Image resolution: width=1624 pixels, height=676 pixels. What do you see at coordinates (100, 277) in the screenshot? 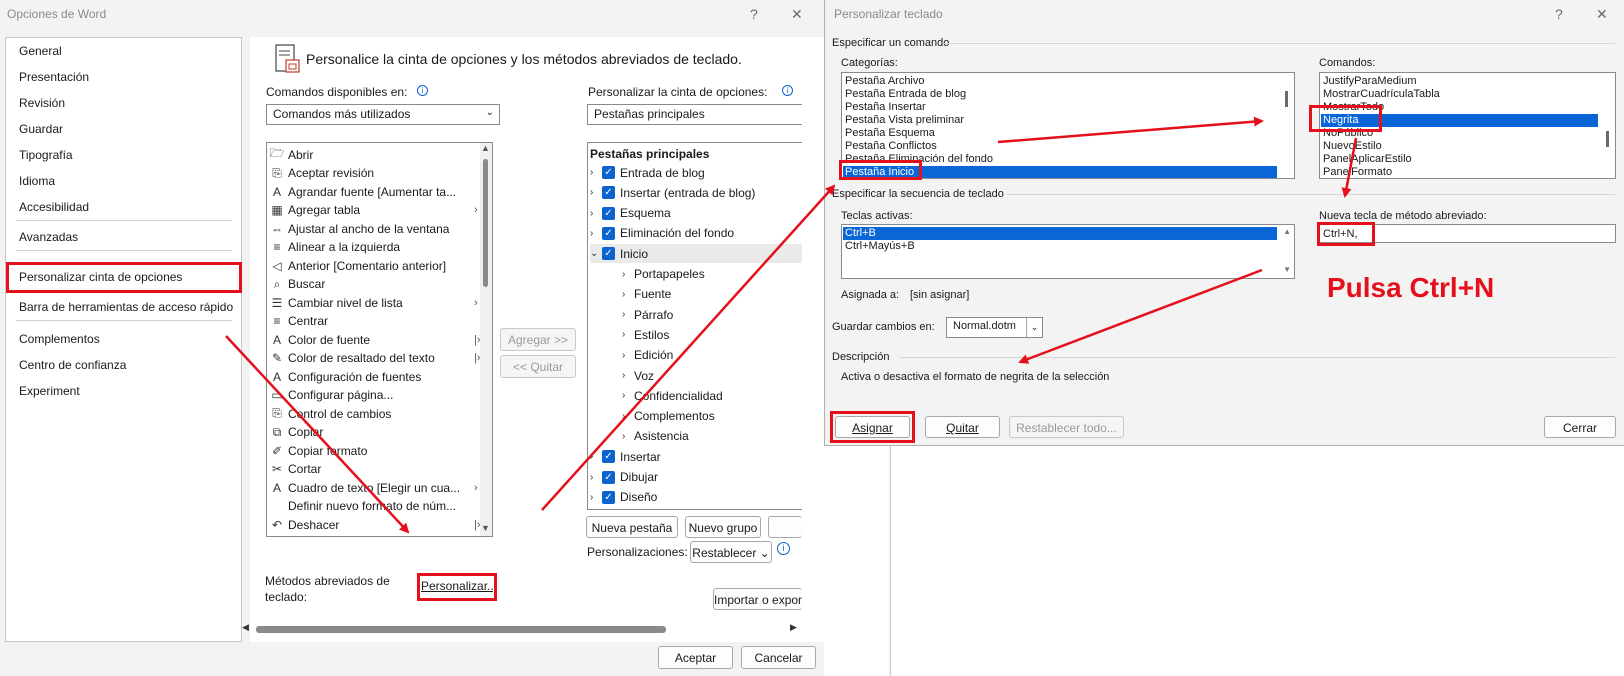
I see `nav-item-customize-ribbon: Personalizar cinta de opciones` at bounding box center [100, 277].